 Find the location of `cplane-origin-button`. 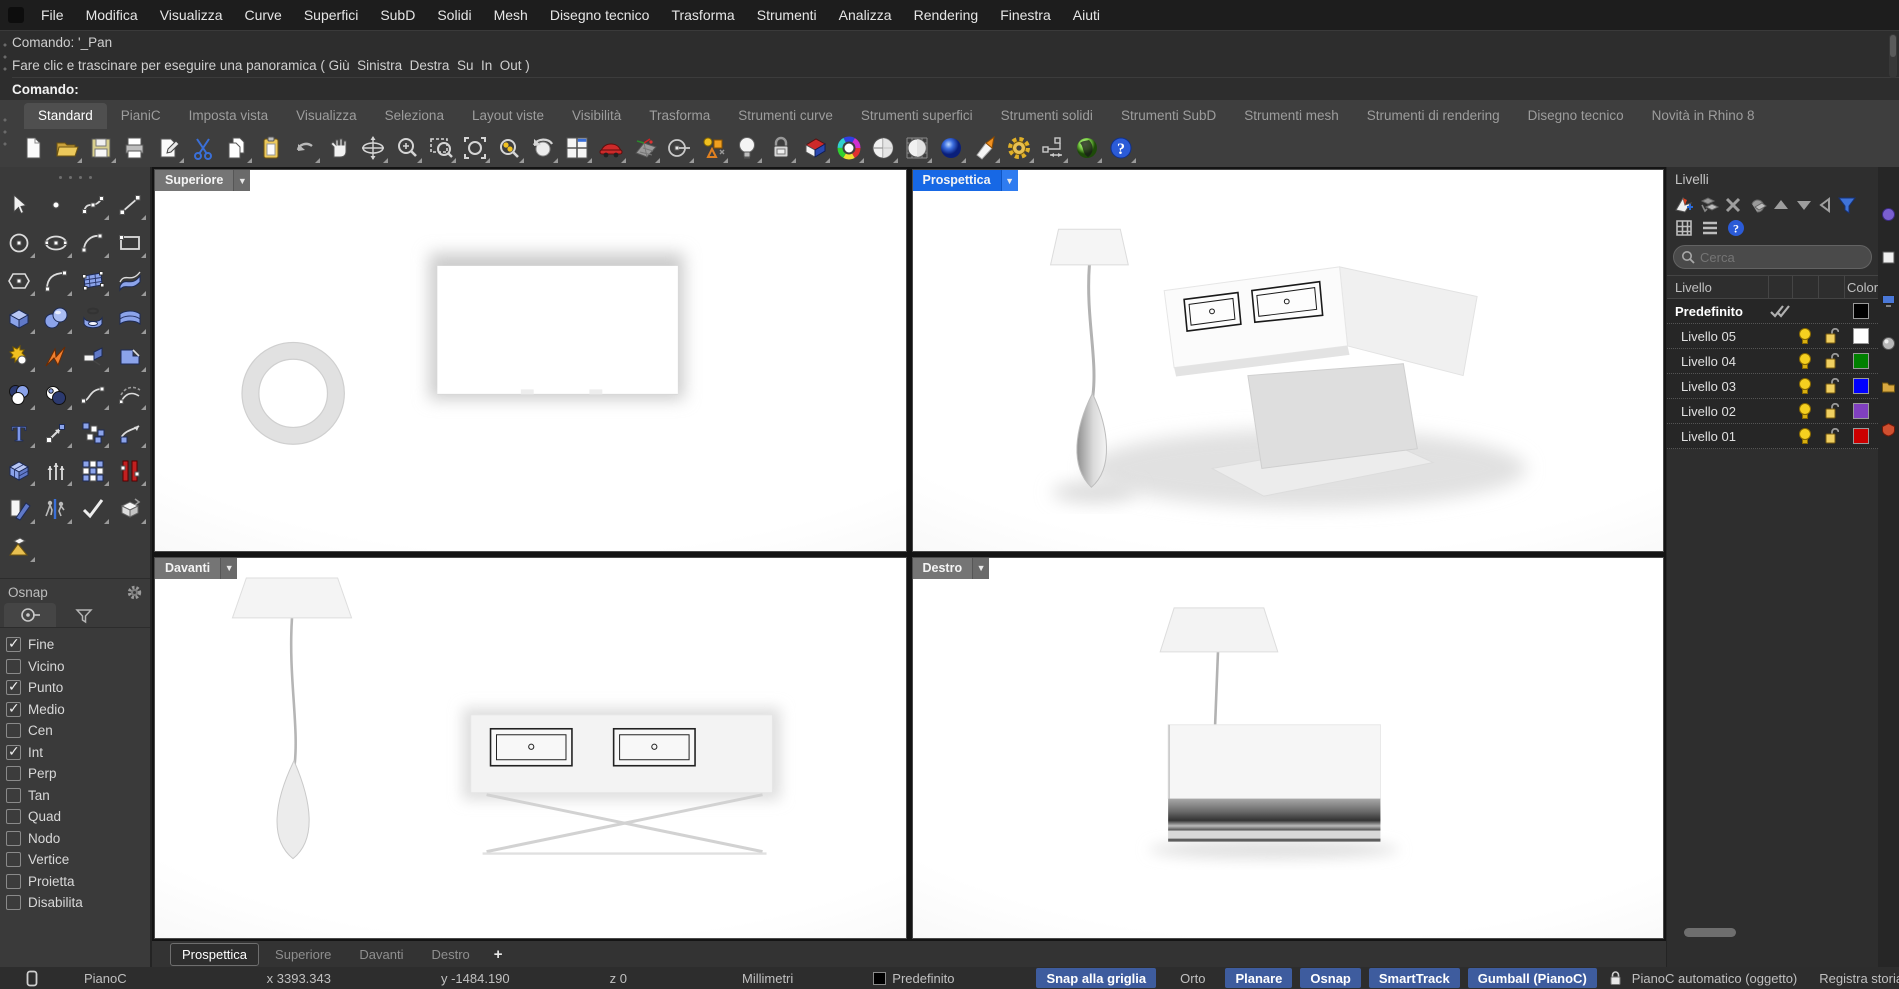

cplane-origin-button is located at coordinates (679, 148).